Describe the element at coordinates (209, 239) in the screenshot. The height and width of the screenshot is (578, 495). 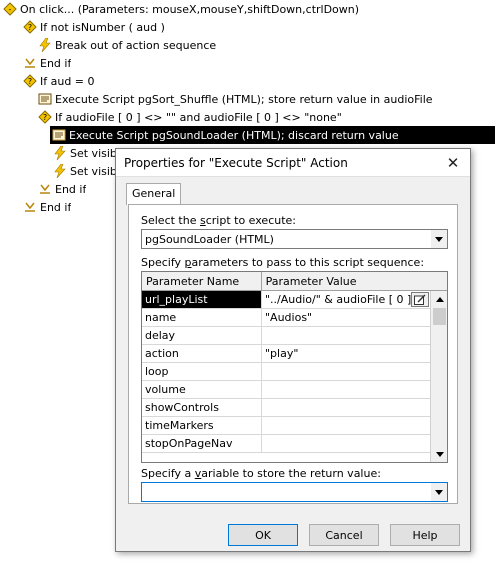
I see `script-select-value: pgSoundLoader (HTML)` at that location.